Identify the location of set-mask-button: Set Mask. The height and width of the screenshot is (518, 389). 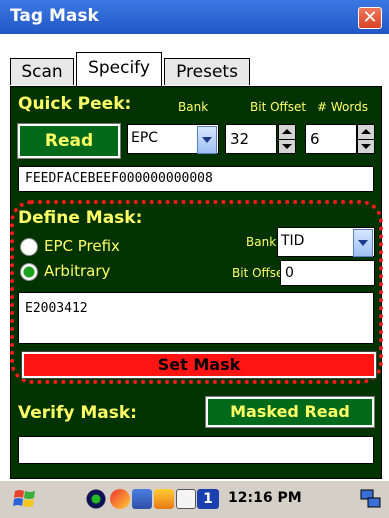
(199, 365).